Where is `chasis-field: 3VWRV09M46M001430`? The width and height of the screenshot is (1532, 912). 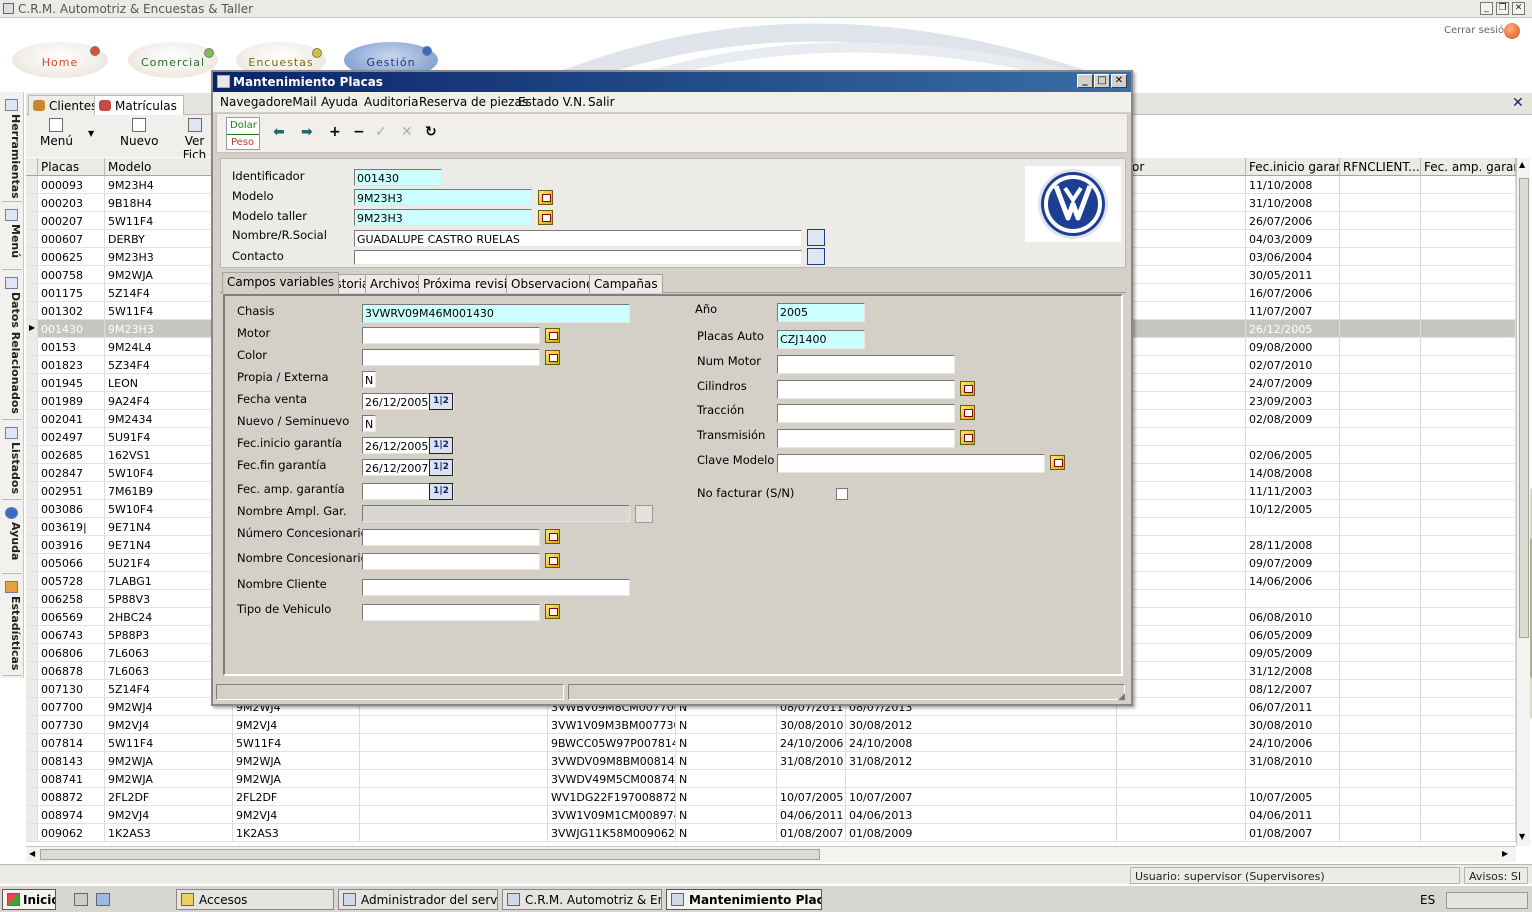
chasis-field: 3VWRV09M46M001430 is located at coordinates (496, 313).